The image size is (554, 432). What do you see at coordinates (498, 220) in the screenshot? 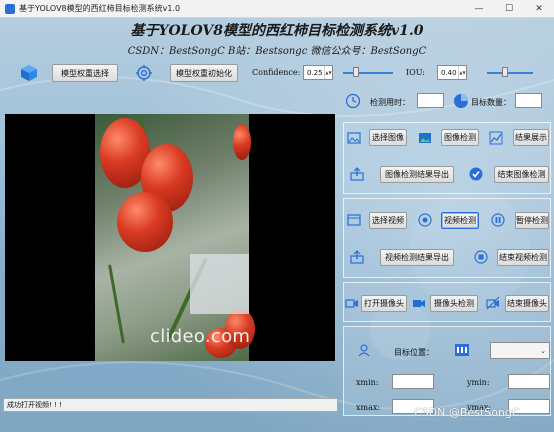
I see `pause-icon` at bounding box center [498, 220].